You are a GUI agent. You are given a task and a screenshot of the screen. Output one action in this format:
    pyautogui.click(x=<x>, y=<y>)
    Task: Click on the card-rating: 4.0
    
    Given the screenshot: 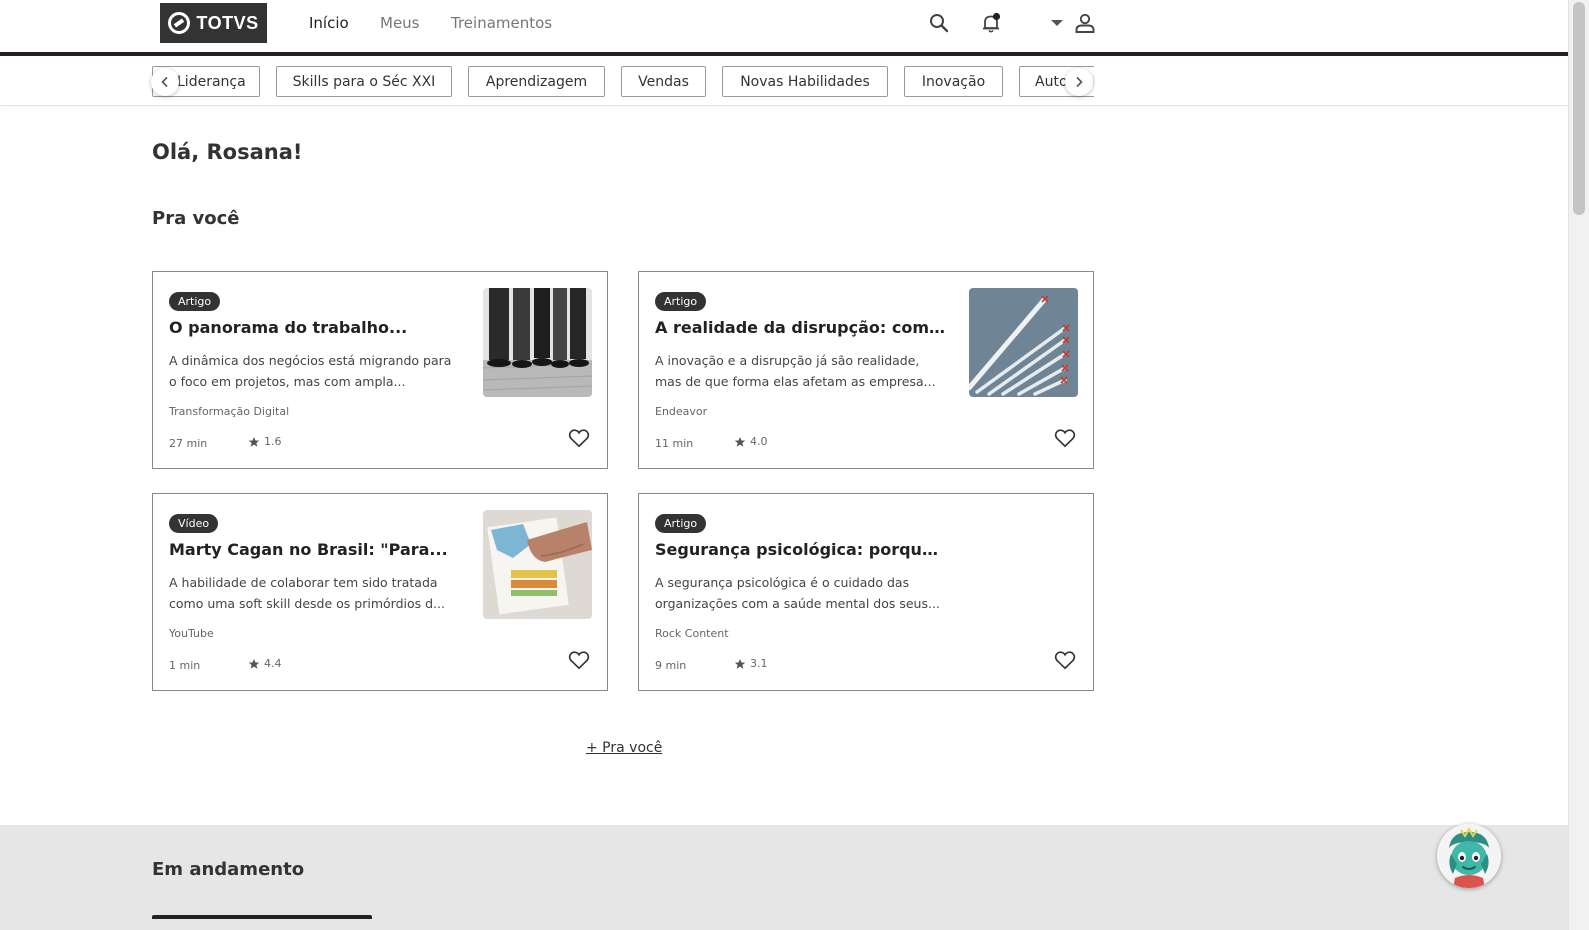 What is the action you would take?
    pyautogui.click(x=751, y=441)
    